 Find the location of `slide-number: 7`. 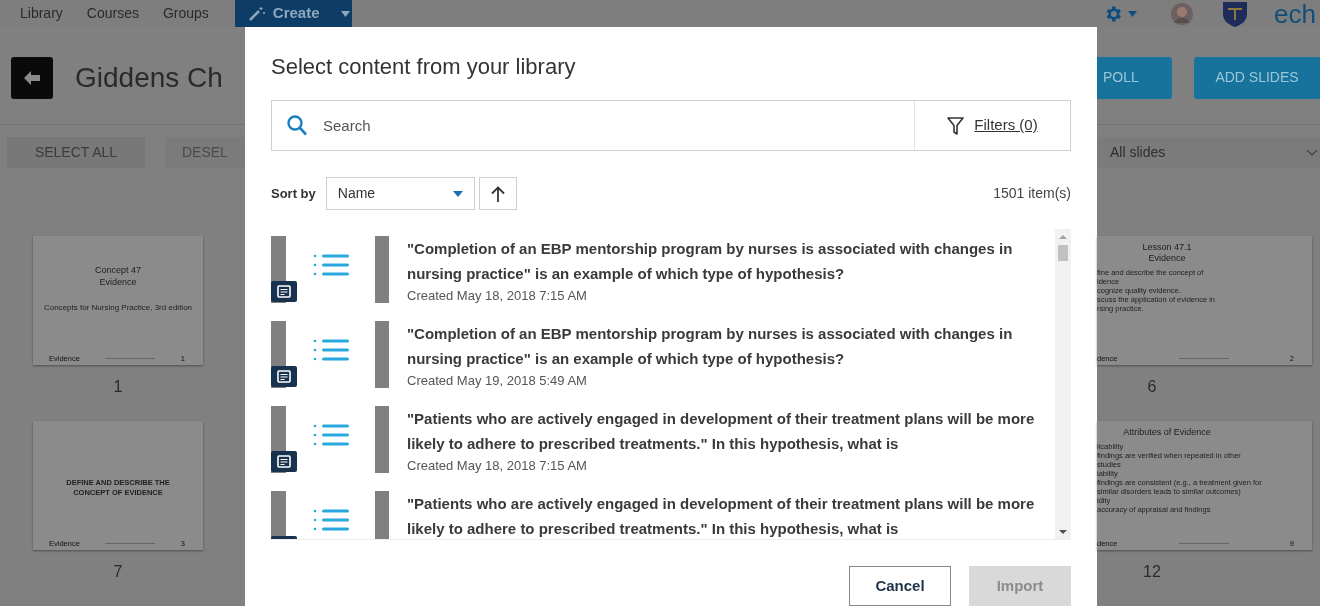

slide-number: 7 is located at coordinates (118, 572).